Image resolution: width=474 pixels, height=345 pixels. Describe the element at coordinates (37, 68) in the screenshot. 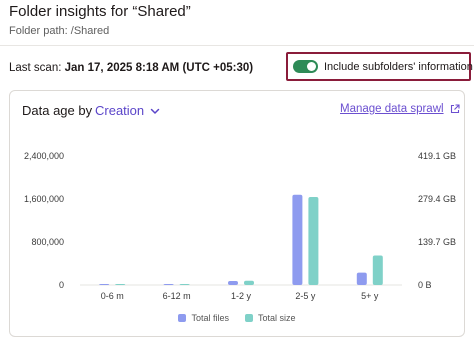

I see `last-scan-label: Last scan:` at that location.